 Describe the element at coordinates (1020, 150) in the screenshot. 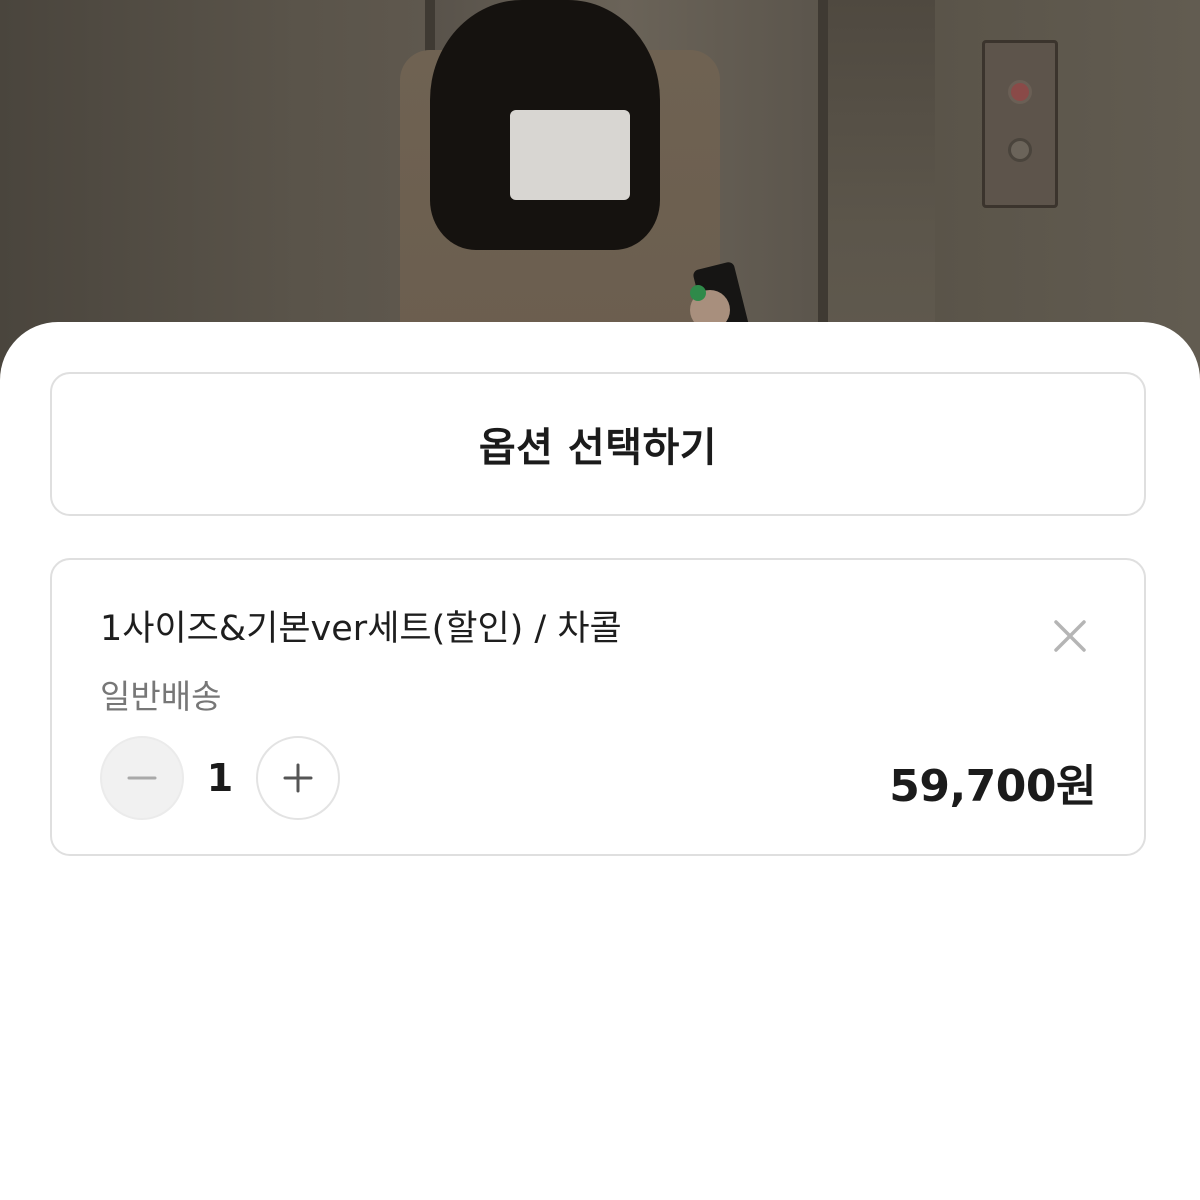

I see `photo-panel-button-down` at that location.